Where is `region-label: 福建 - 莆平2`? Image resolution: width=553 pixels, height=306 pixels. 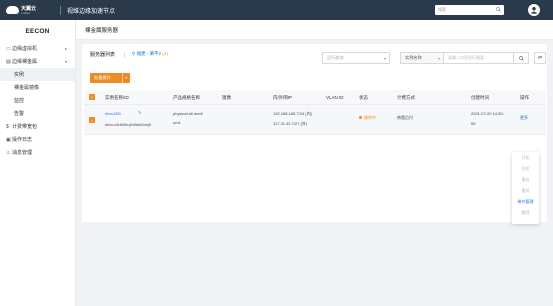
region-label: 福建 - 莆平2 is located at coordinates (149, 53).